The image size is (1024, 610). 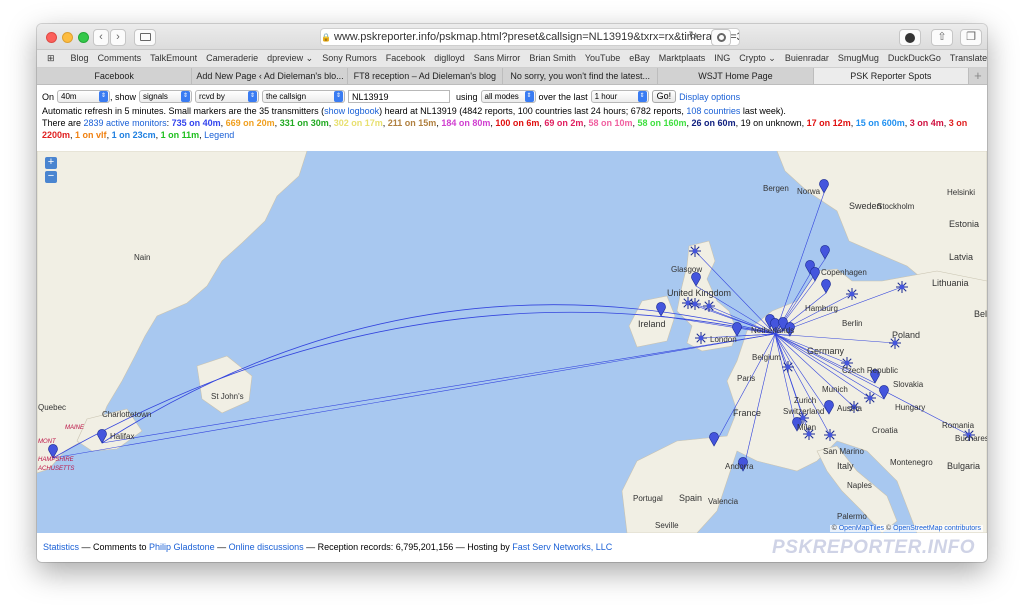 I want to click on favorite-item: dpreview ⌄, so click(x=290, y=58).